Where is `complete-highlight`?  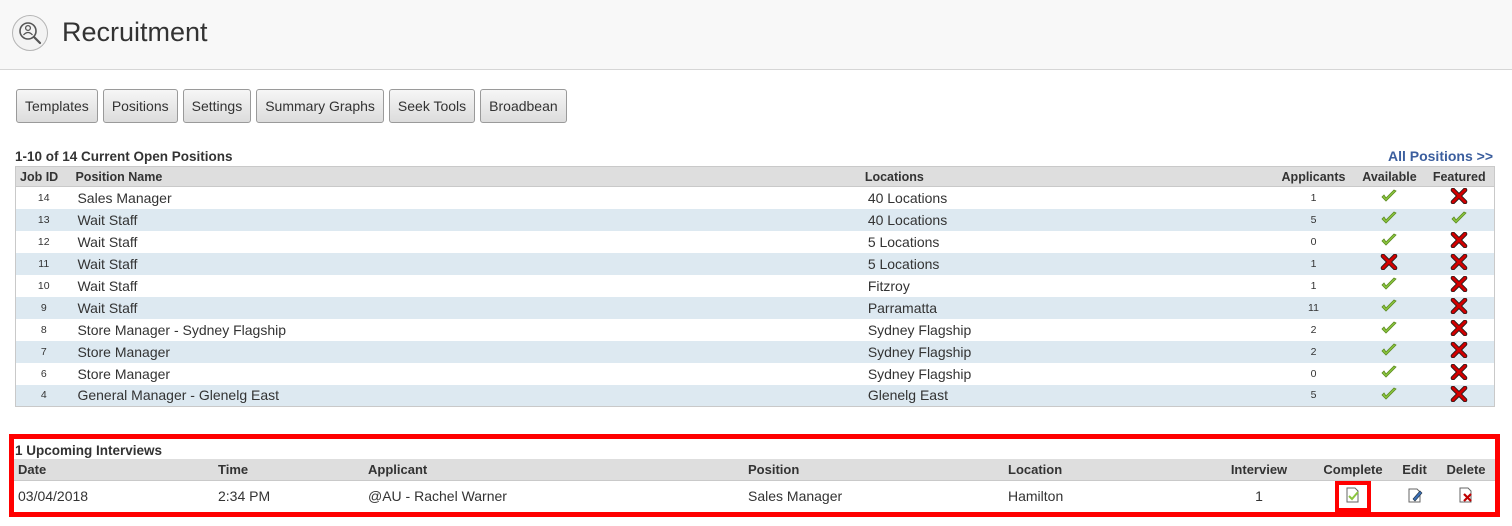 complete-highlight is located at coordinates (1353, 496).